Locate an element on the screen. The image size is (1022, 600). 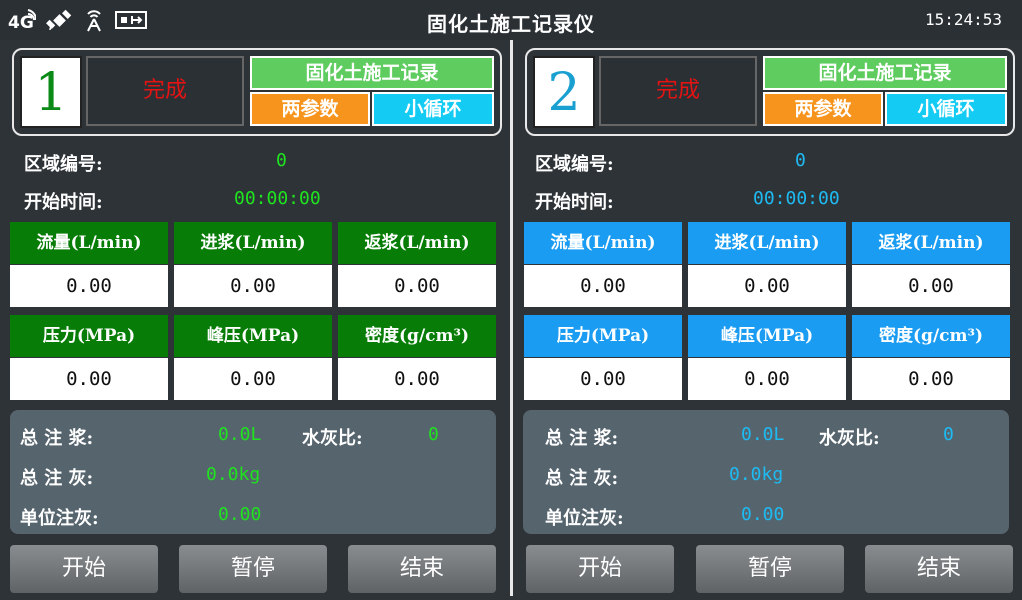
channel-header: 2 完成 固化土施工记录 两参数 小循环 is located at coordinates (770, 92).